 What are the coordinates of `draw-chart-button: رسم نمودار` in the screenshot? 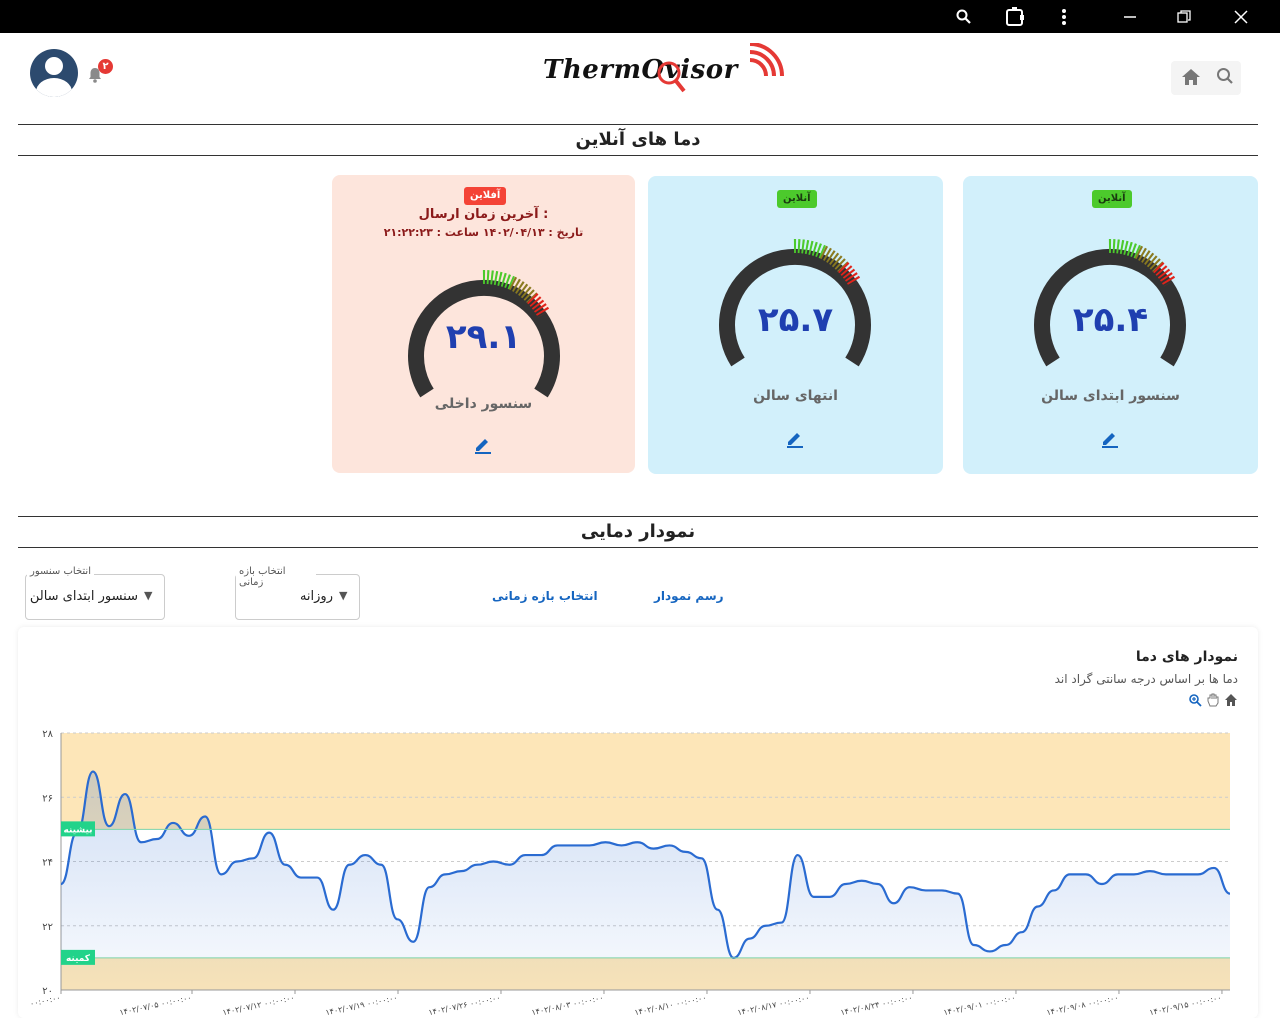 It's located at (689, 596).